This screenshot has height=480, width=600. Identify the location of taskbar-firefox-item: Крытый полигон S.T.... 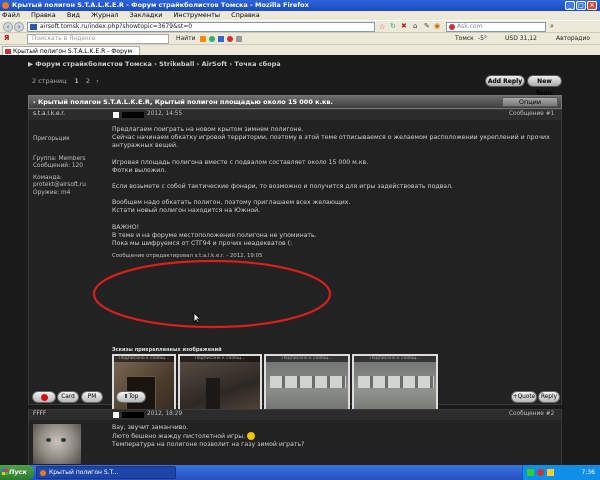
(106, 472).